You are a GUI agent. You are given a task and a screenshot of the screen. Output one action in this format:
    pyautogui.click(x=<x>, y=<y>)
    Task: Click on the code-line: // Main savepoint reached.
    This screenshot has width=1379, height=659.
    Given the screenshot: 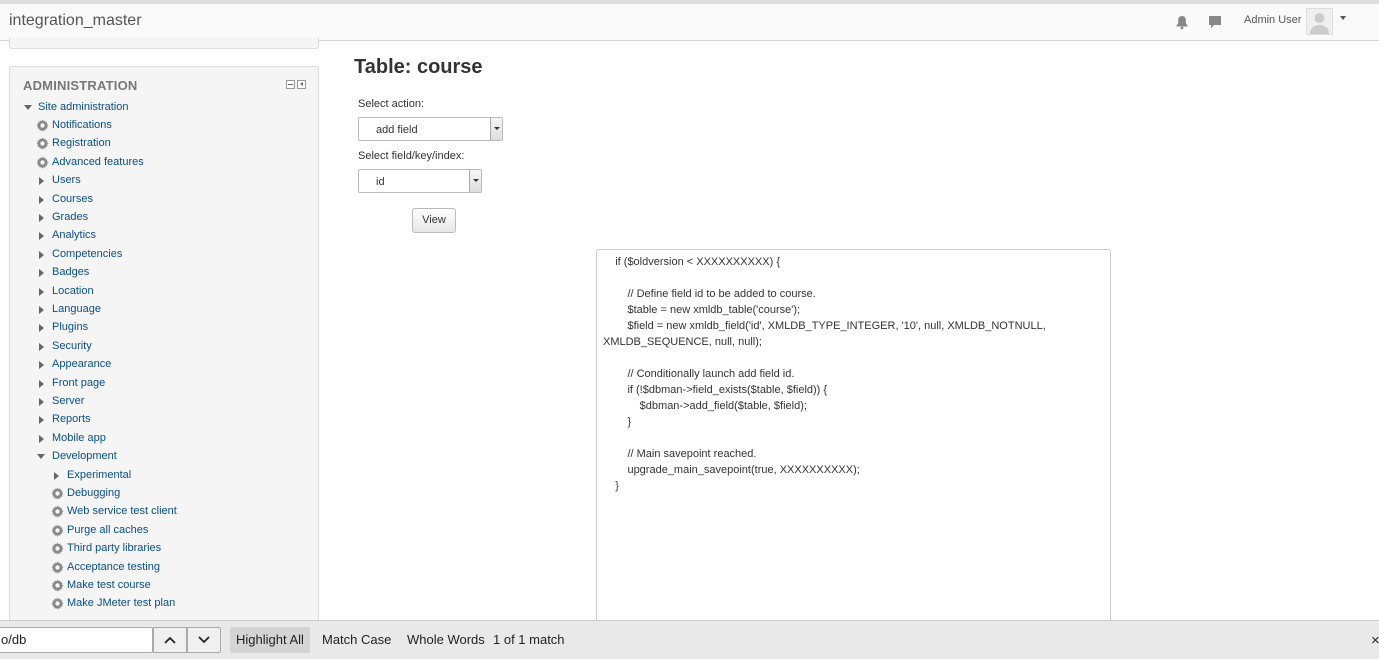 What is the action you would take?
    pyautogui.click(x=680, y=454)
    